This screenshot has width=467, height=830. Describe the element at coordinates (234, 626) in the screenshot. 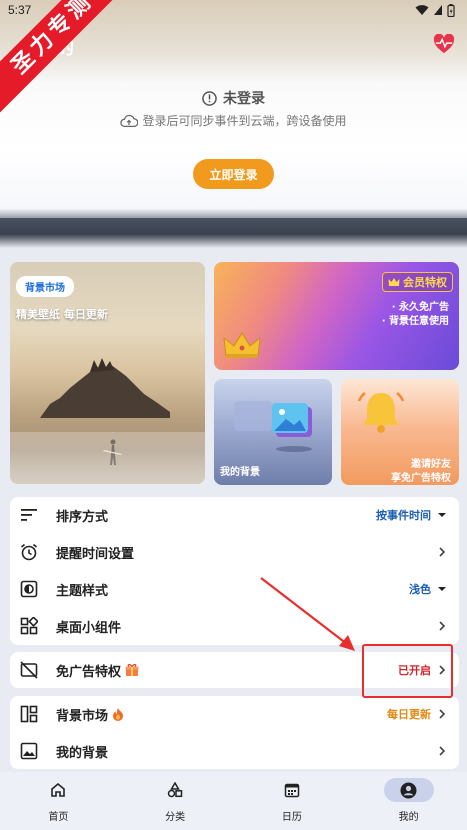

I see `desktop-widget-row: 桌面小组件` at that location.